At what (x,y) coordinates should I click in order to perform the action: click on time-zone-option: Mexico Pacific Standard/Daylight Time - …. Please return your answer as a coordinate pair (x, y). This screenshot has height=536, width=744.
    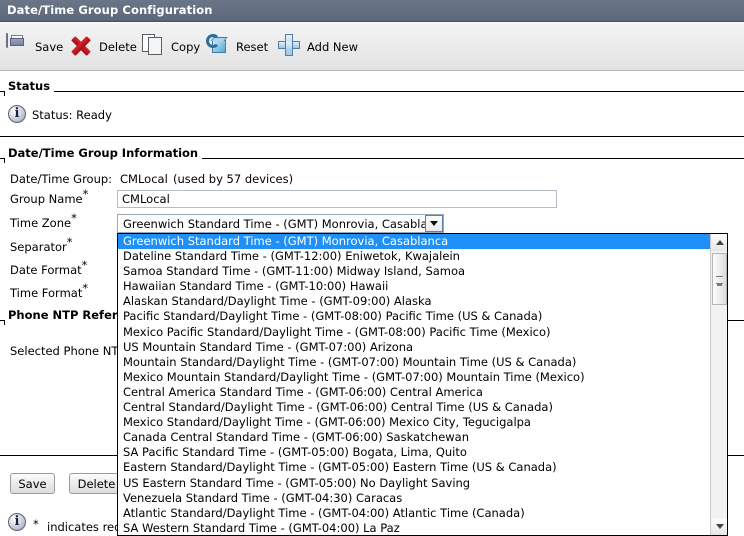
    Looking at the image, I should click on (414, 332).